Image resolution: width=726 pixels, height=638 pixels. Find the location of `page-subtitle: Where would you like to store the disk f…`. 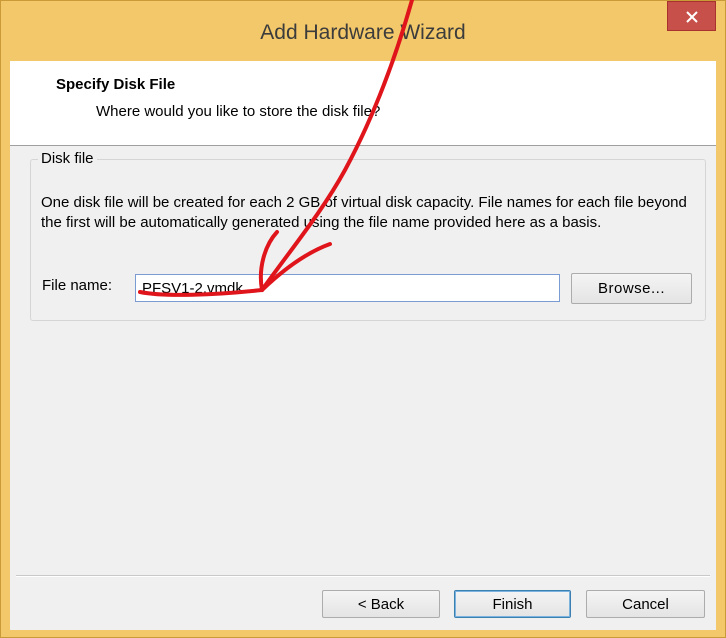

page-subtitle: Where would you like to store the disk f… is located at coordinates (238, 111).